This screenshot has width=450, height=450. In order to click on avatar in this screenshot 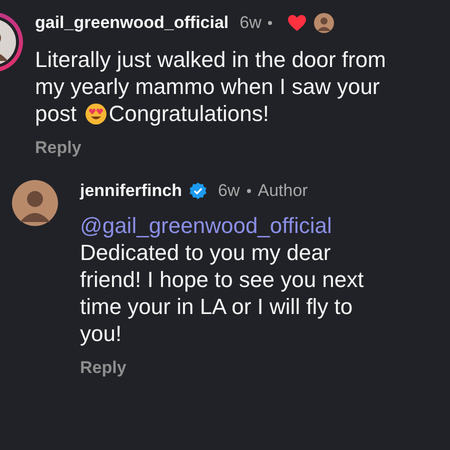, I will do `click(35, 203)`.